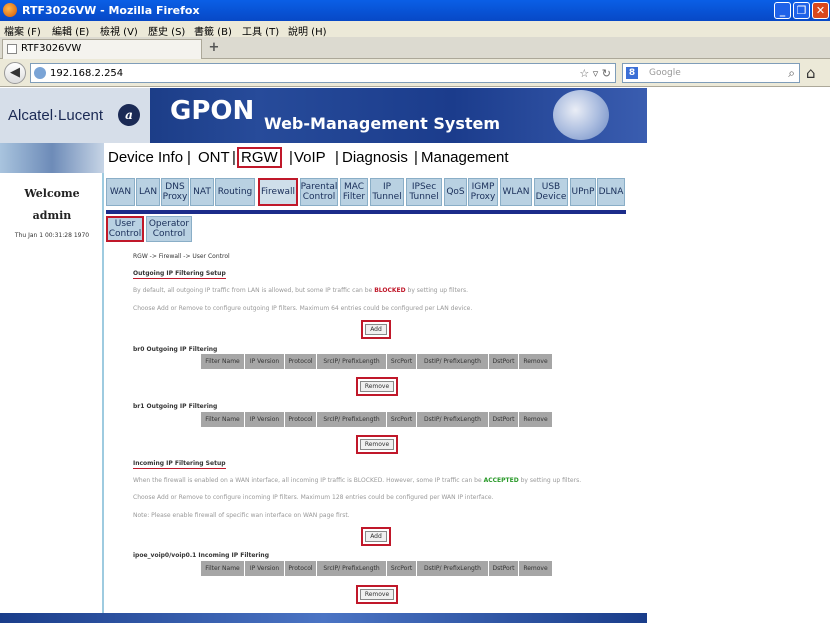  Describe the element at coordinates (212, 111) in the screenshot. I see `product-name: GPON` at that location.